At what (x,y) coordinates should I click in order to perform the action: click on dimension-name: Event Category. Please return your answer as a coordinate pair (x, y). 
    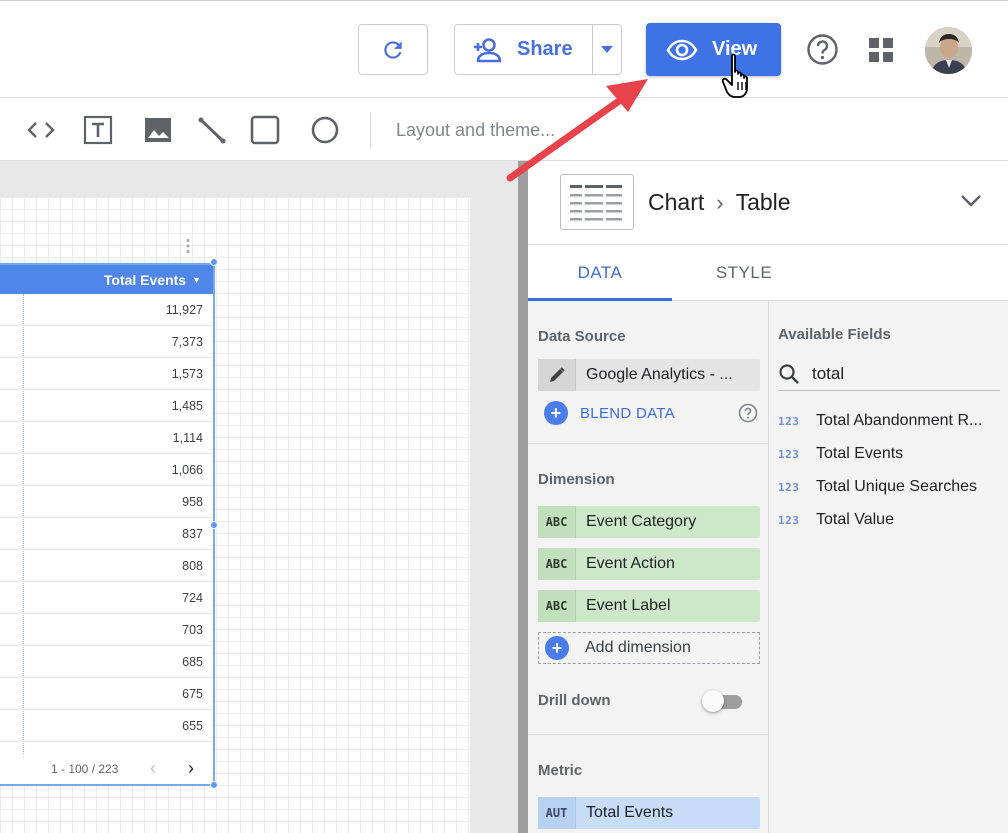
    Looking at the image, I should click on (641, 521).